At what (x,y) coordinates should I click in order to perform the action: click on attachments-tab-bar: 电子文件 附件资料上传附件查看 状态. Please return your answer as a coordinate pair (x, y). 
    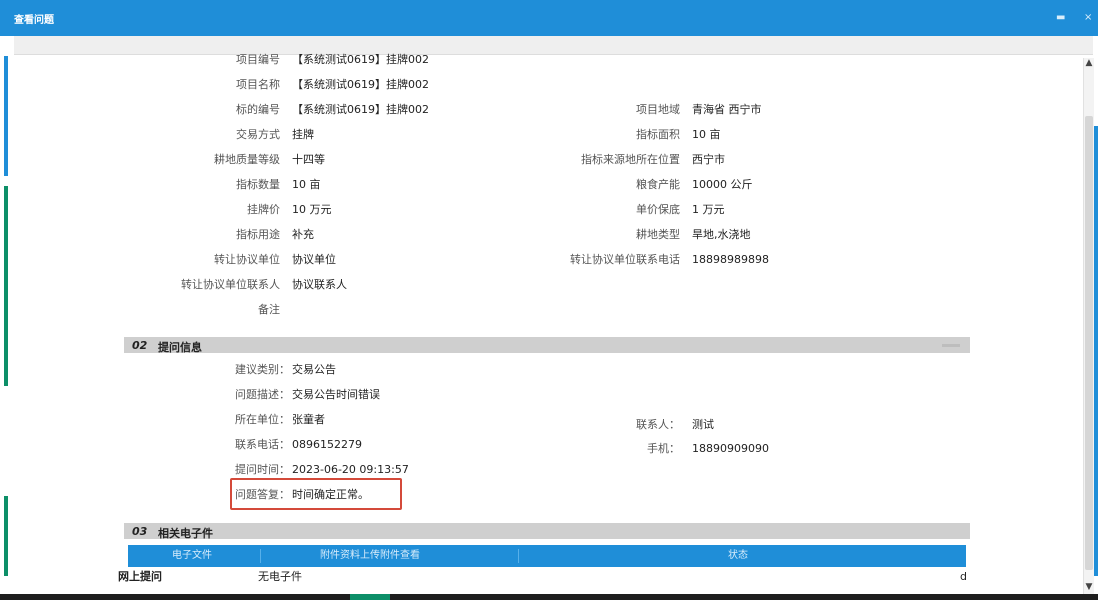
    Looking at the image, I should click on (547, 556).